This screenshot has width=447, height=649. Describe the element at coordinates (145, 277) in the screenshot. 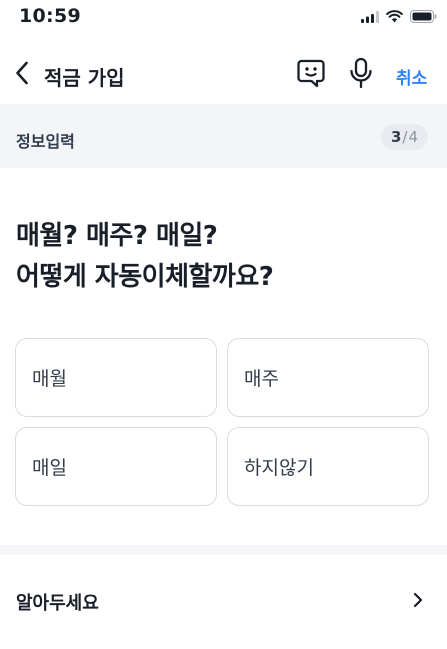

I see `question-line-2: 어떻게 자동이체할까요?` at that location.